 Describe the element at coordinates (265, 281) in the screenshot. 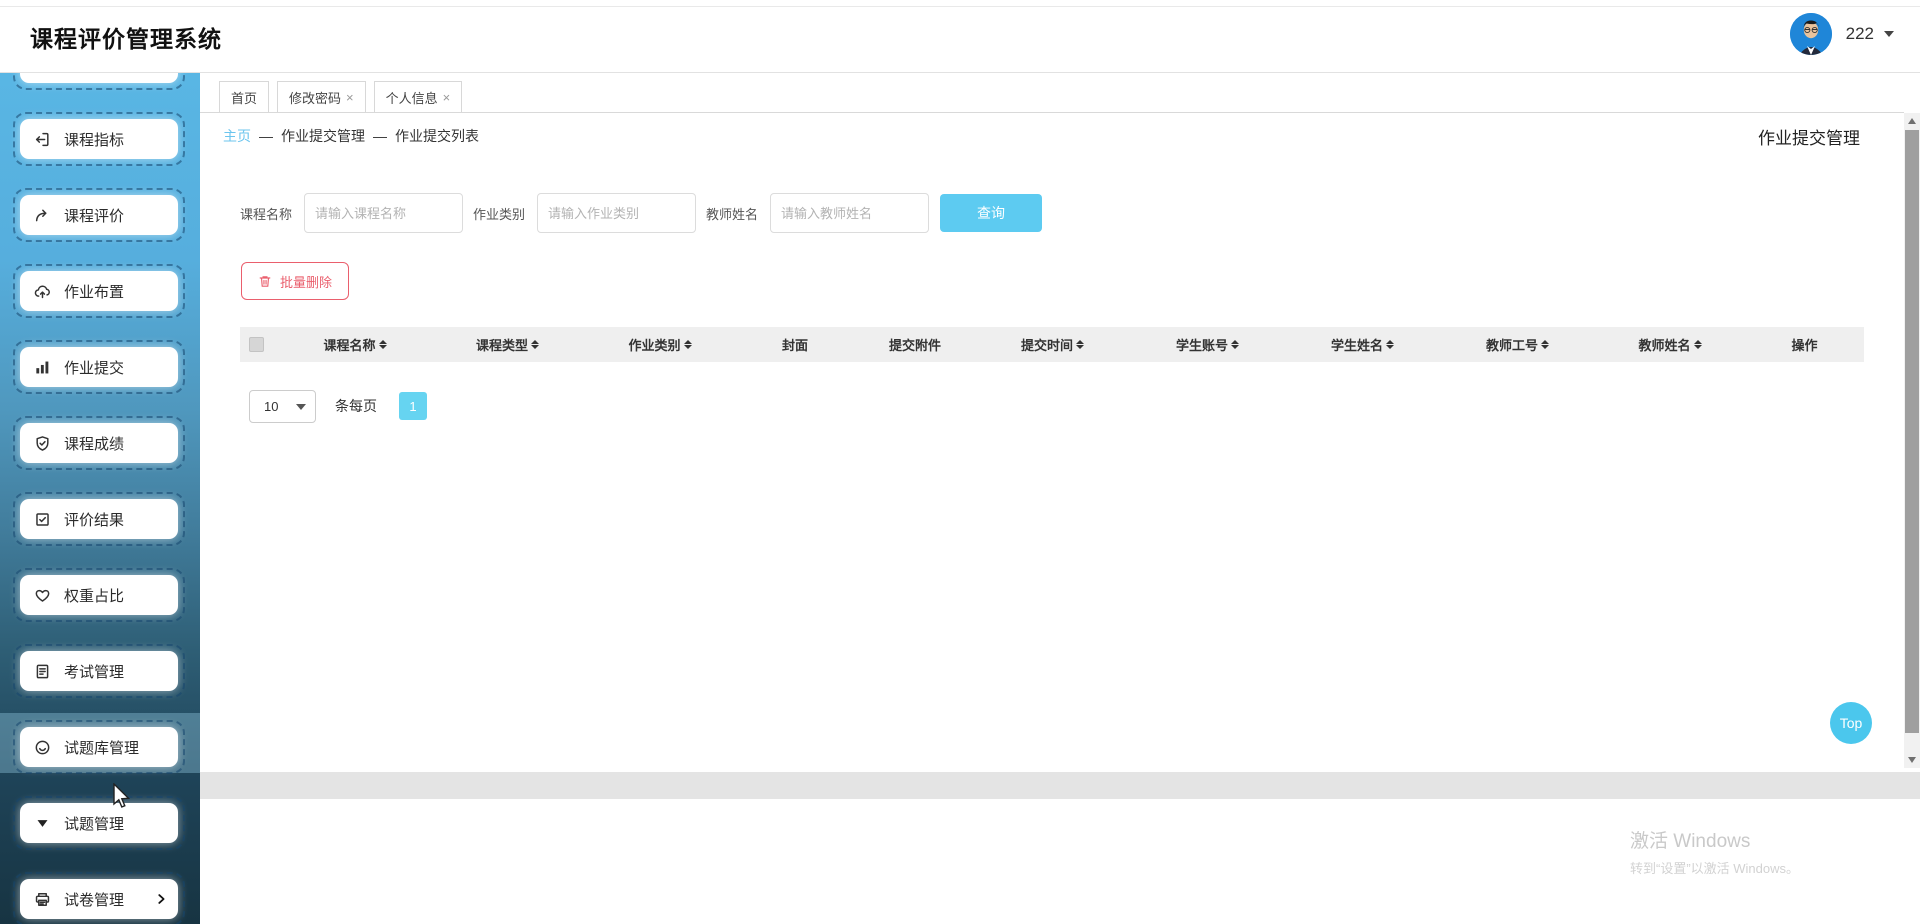

I see `trash-icon` at that location.